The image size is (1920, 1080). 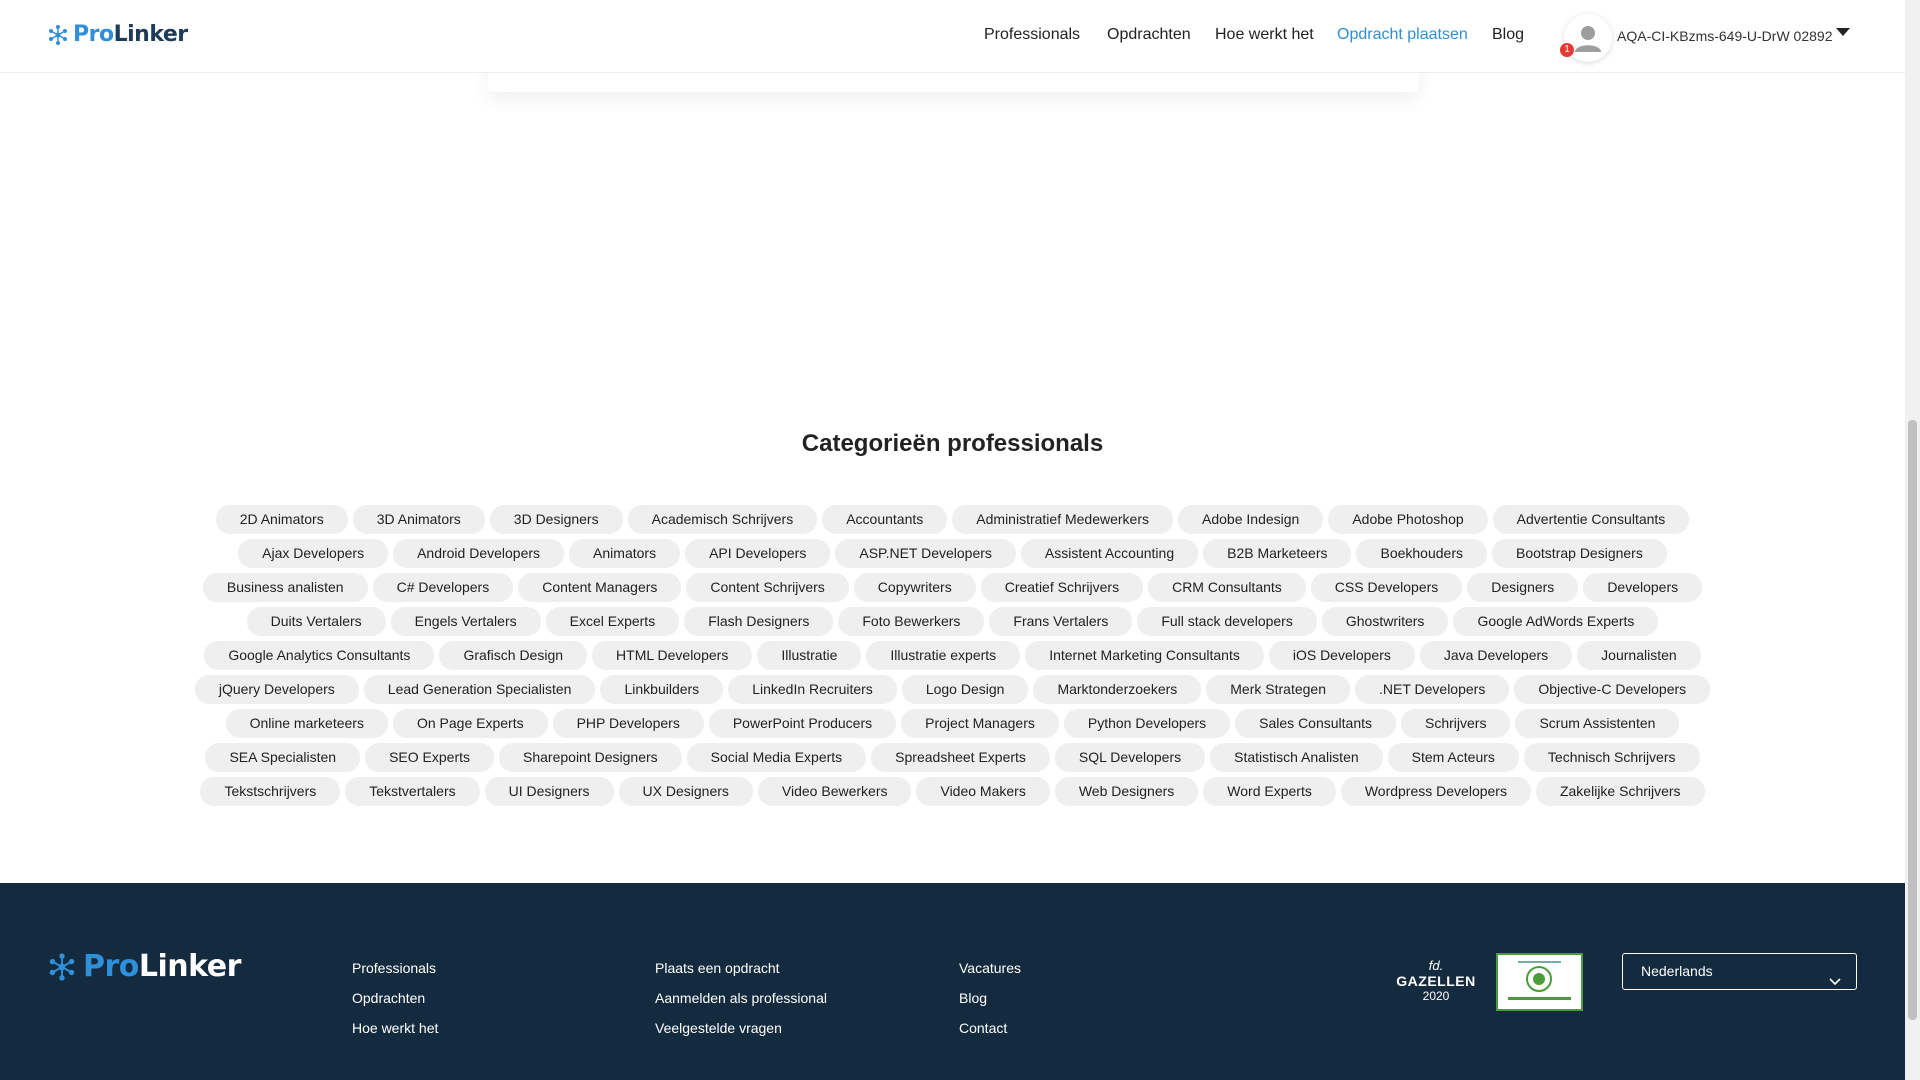 I want to click on footer-link-vacatures: Vacatures, so click(x=990, y=968).